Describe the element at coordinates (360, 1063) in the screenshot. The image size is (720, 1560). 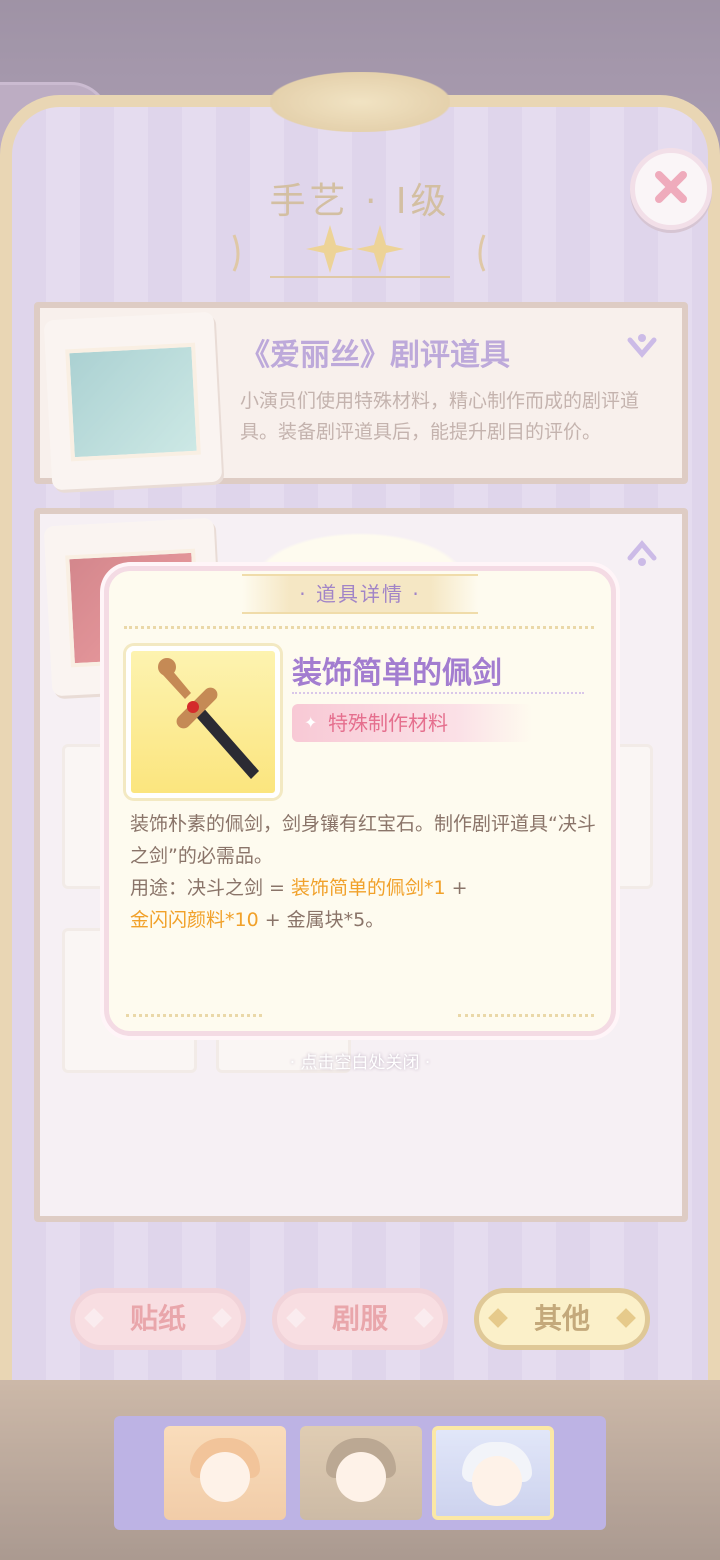
I see `tap-to-close-hint: · 点击空白处关闭 ·` at that location.